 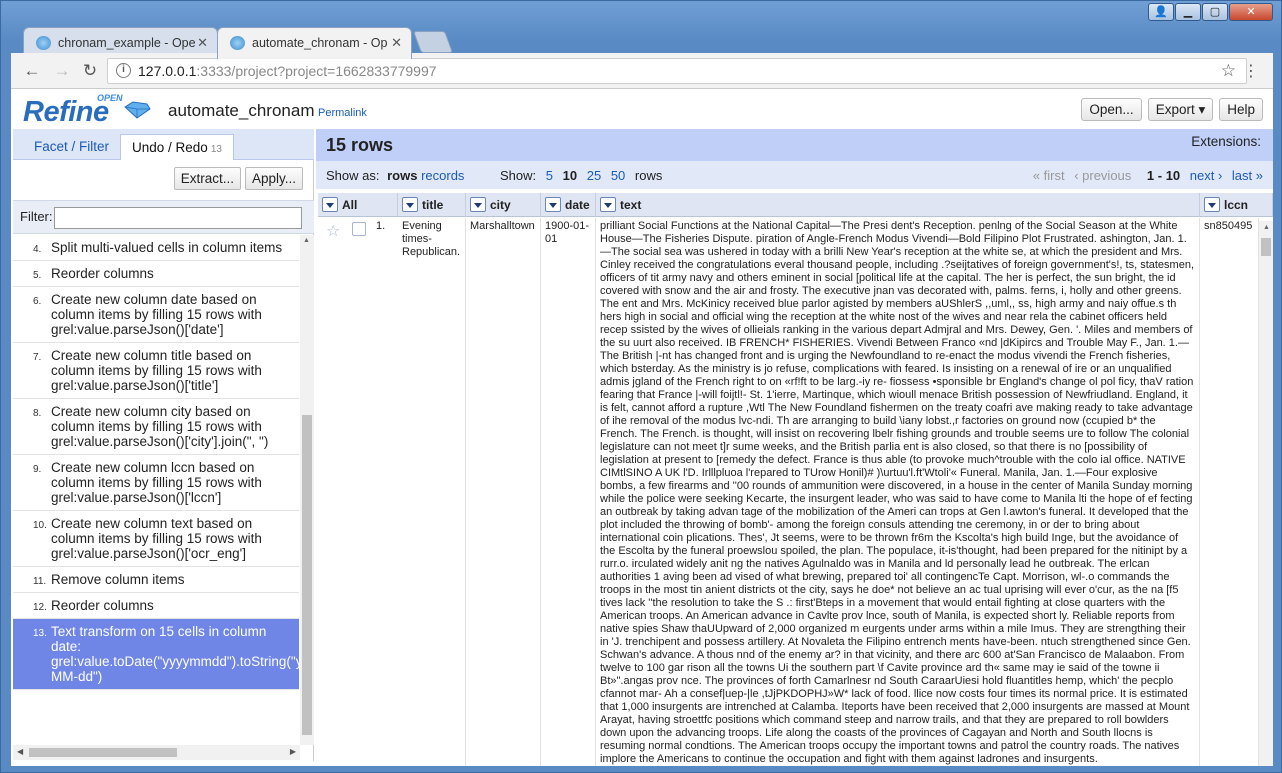 What do you see at coordinates (1266, 493) in the screenshot?
I see `table-vertical-scrollbar: ▲` at bounding box center [1266, 493].